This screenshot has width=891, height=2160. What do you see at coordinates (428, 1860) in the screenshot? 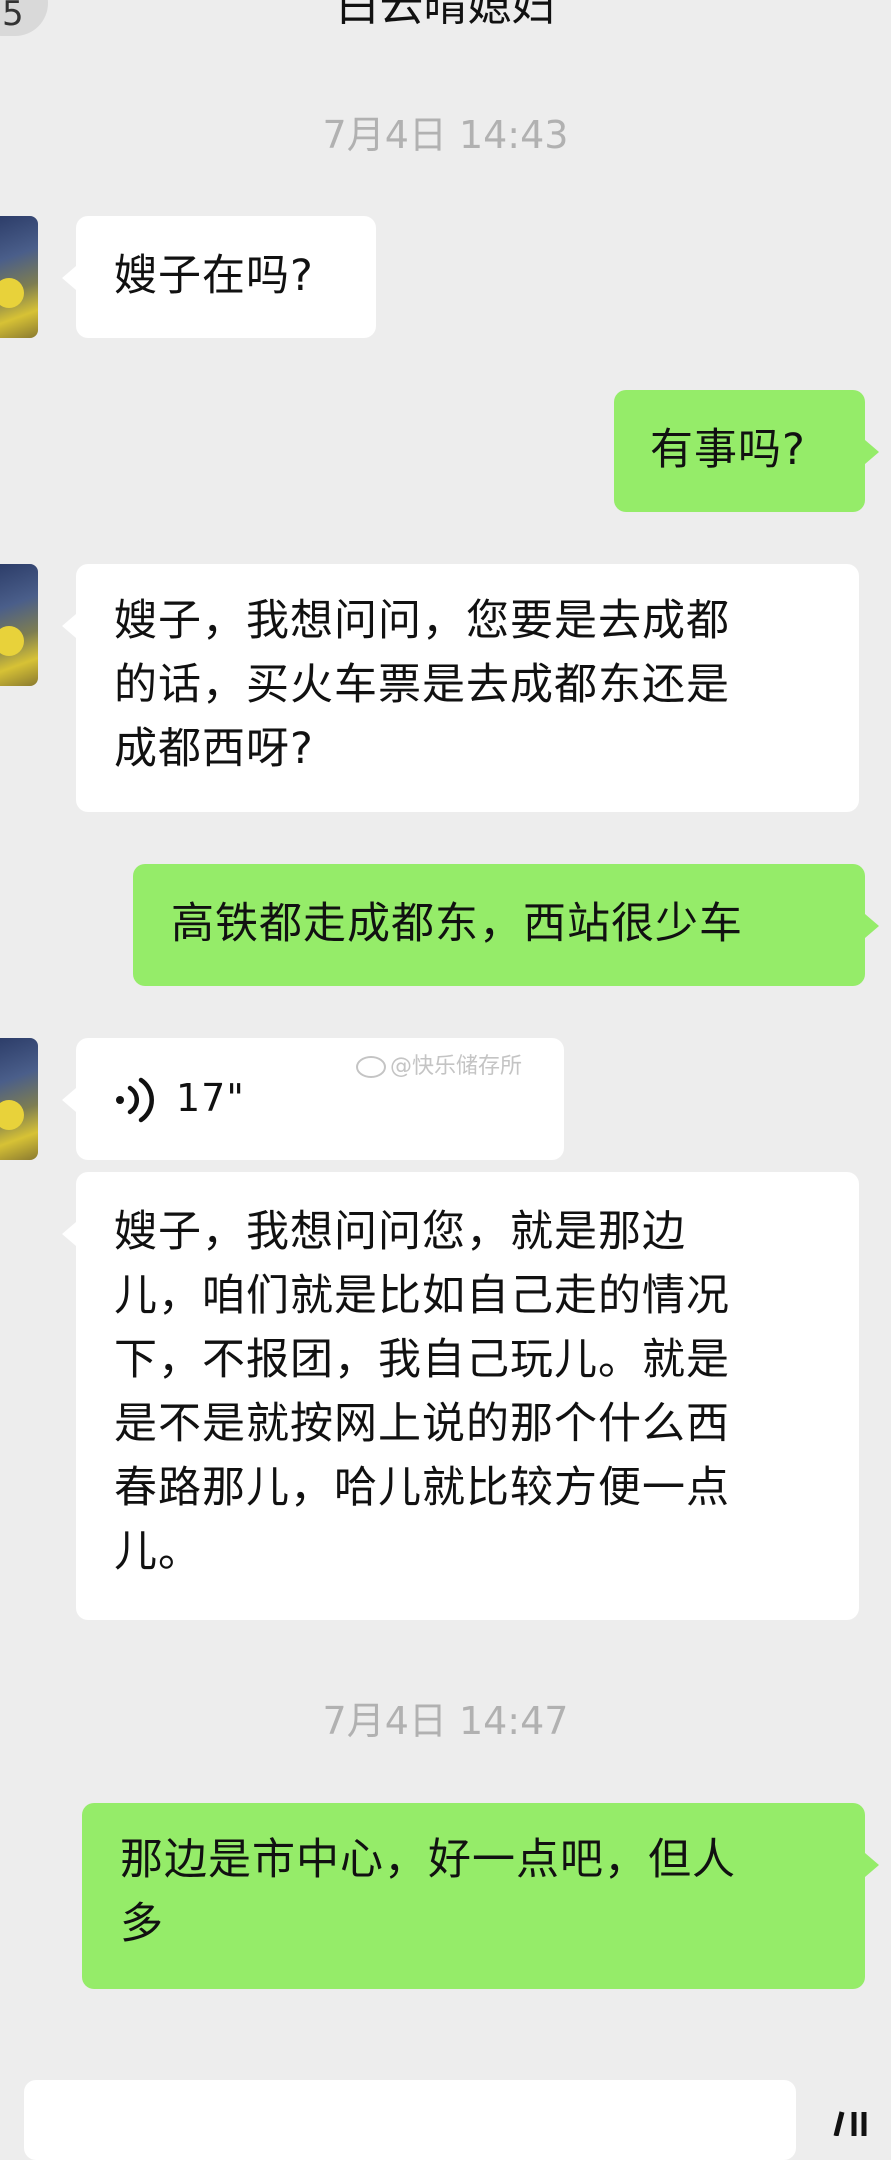
I see `message-line: 那边是市中心，好一点吧，但人` at bounding box center [428, 1860].